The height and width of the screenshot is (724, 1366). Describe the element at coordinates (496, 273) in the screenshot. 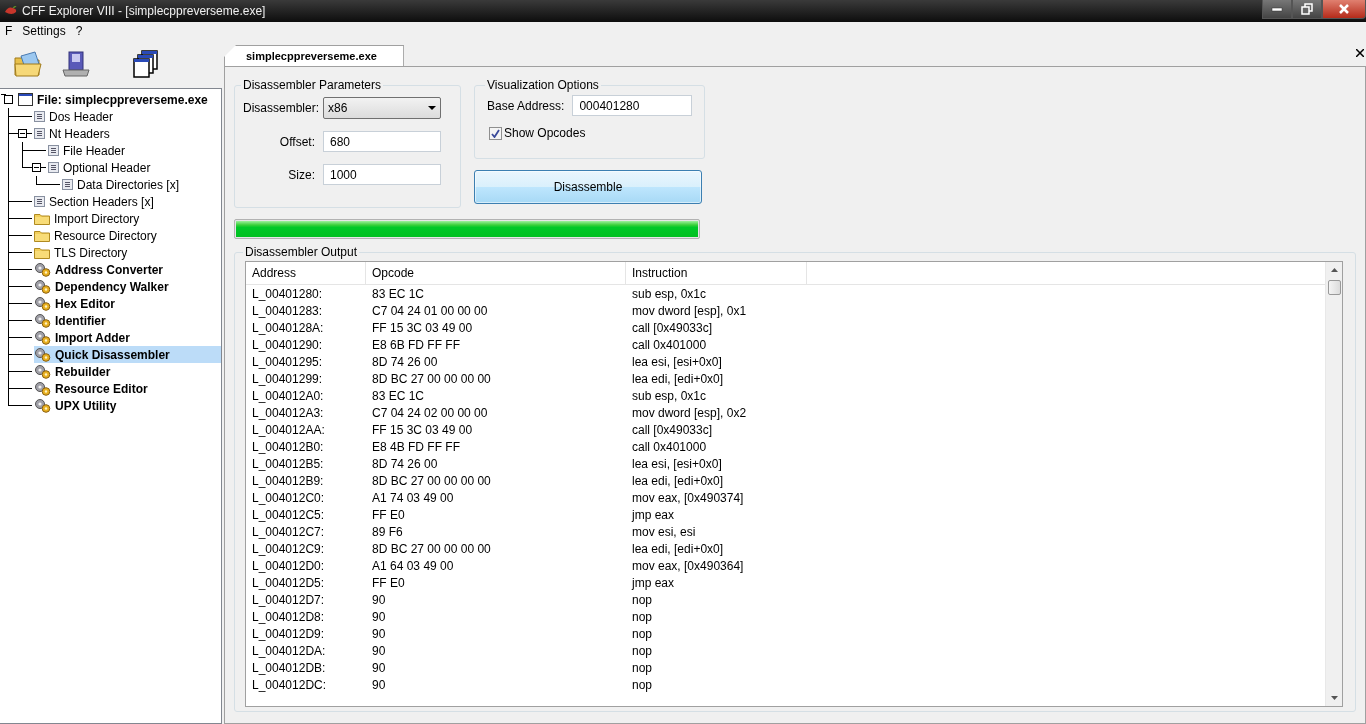

I see `column-header: Opcode` at that location.